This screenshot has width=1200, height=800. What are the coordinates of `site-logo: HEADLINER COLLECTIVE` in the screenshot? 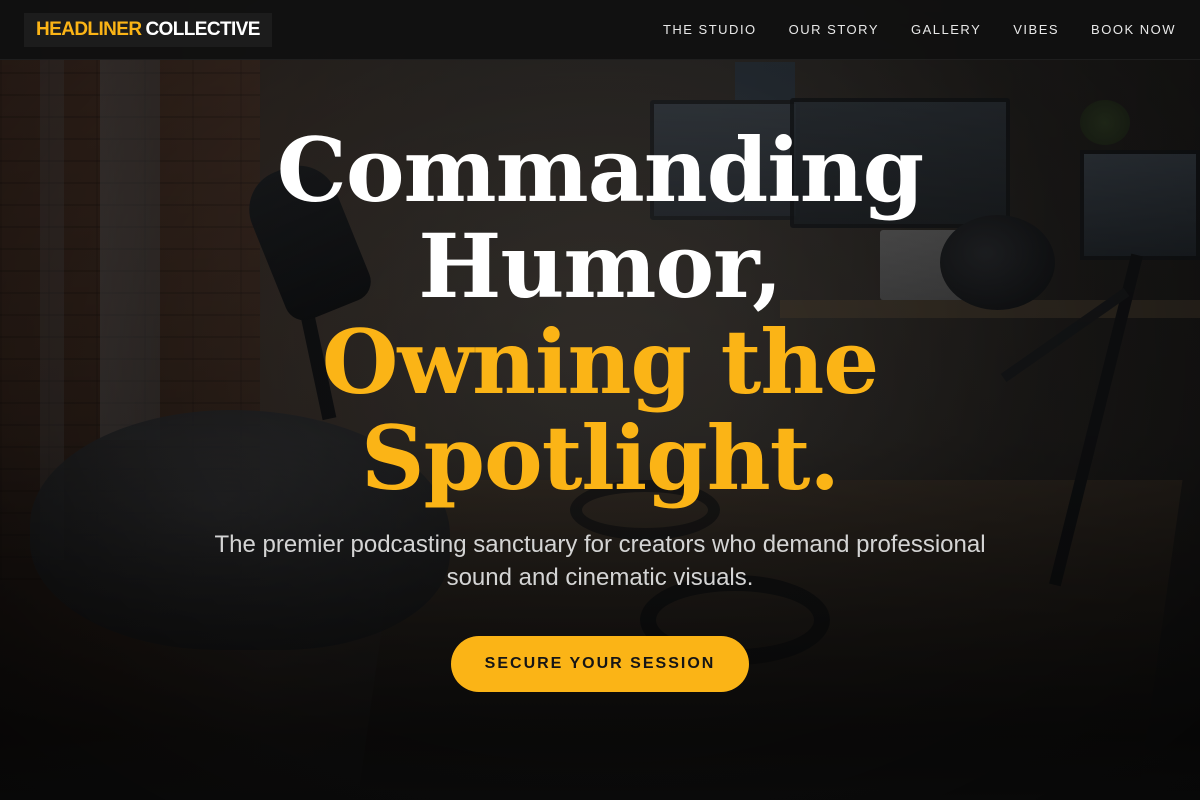 It's located at (148, 29).